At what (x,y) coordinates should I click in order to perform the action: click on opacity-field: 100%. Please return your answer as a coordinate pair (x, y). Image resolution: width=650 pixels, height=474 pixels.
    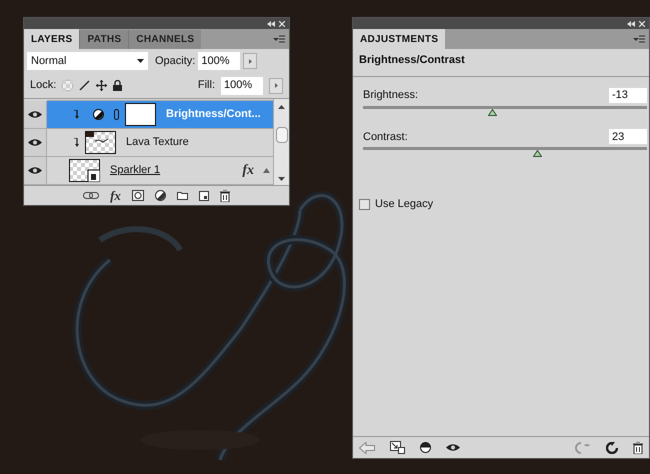
    Looking at the image, I should click on (219, 61).